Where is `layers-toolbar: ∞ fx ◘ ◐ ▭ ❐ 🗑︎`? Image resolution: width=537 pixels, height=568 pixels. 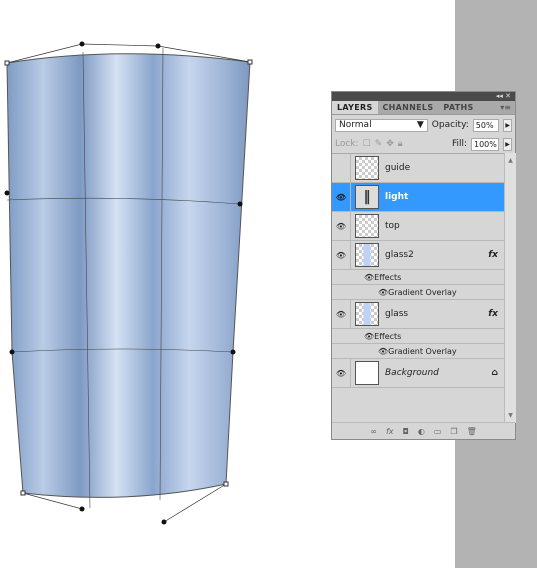
layers-toolbar: ∞ fx ◘ ◐ ▭ ❐ 🗑︎ is located at coordinates (423, 430).